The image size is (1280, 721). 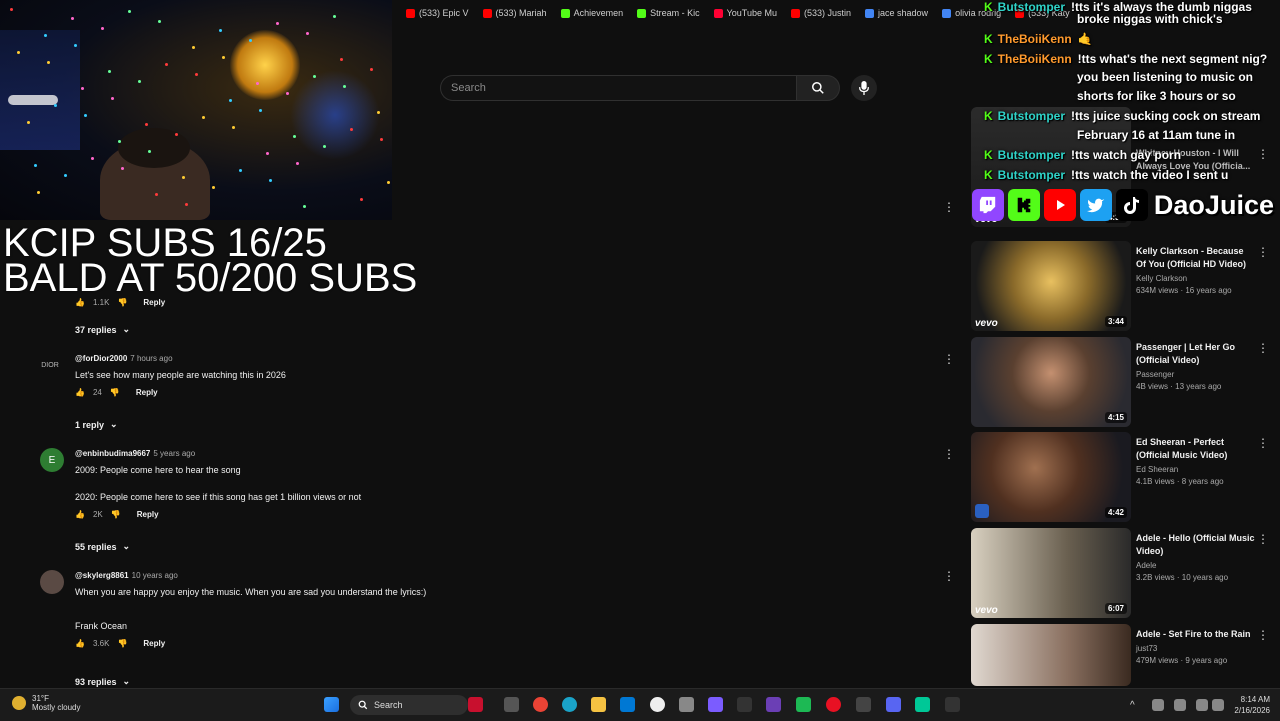 What do you see at coordinates (668, 13) in the screenshot?
I see `bookmark-item: Stream - Kic` at bounding box center [668, 13].